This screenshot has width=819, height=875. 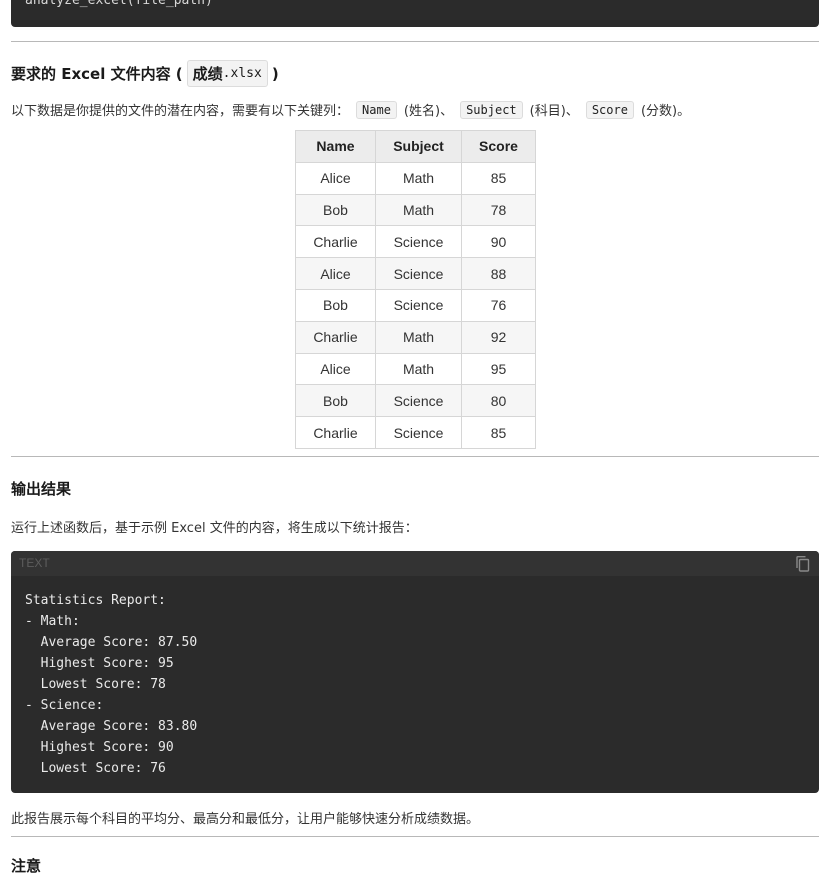 What do you see at coordinates (207, 74) in the screenshot?
I see `filename-text: 成绩` at bounding box center [207, 74].